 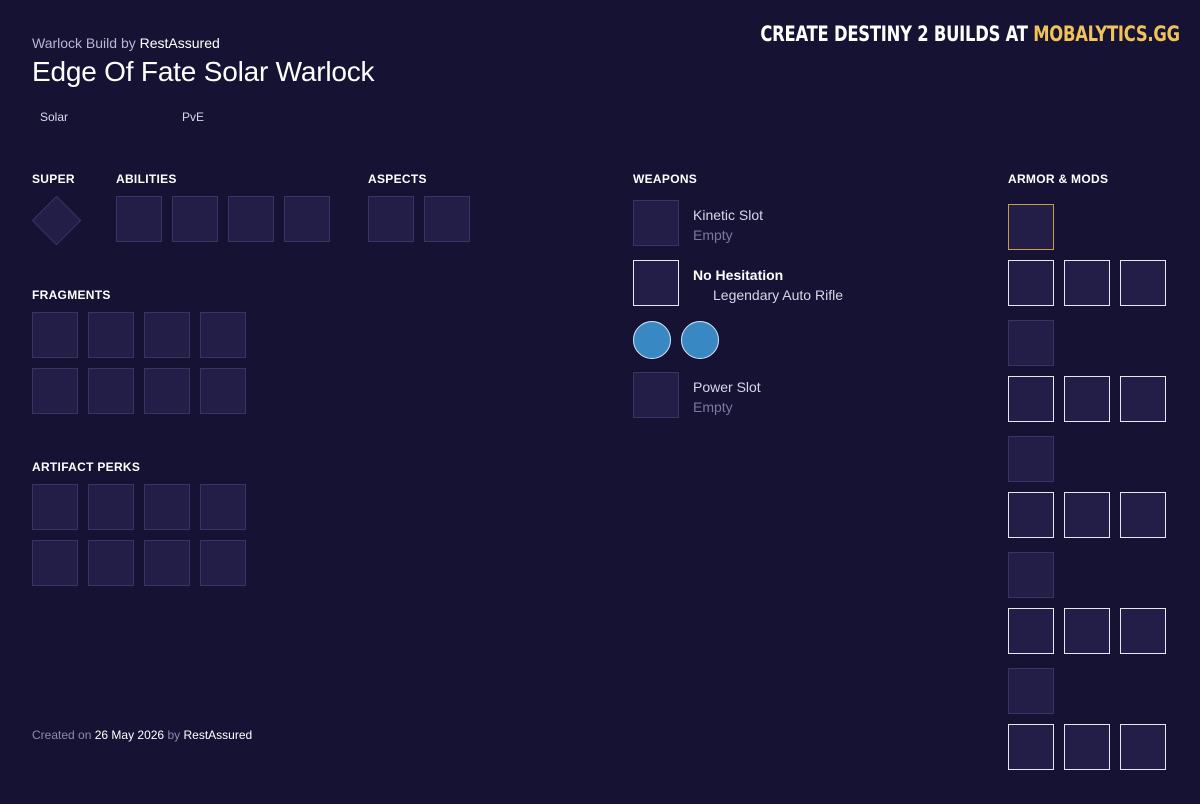 What do you see at coordinates (84, 43) in the screenshot?
I see `subtitle-prefix: Warlock Build by` at bounding box center [84, 43].